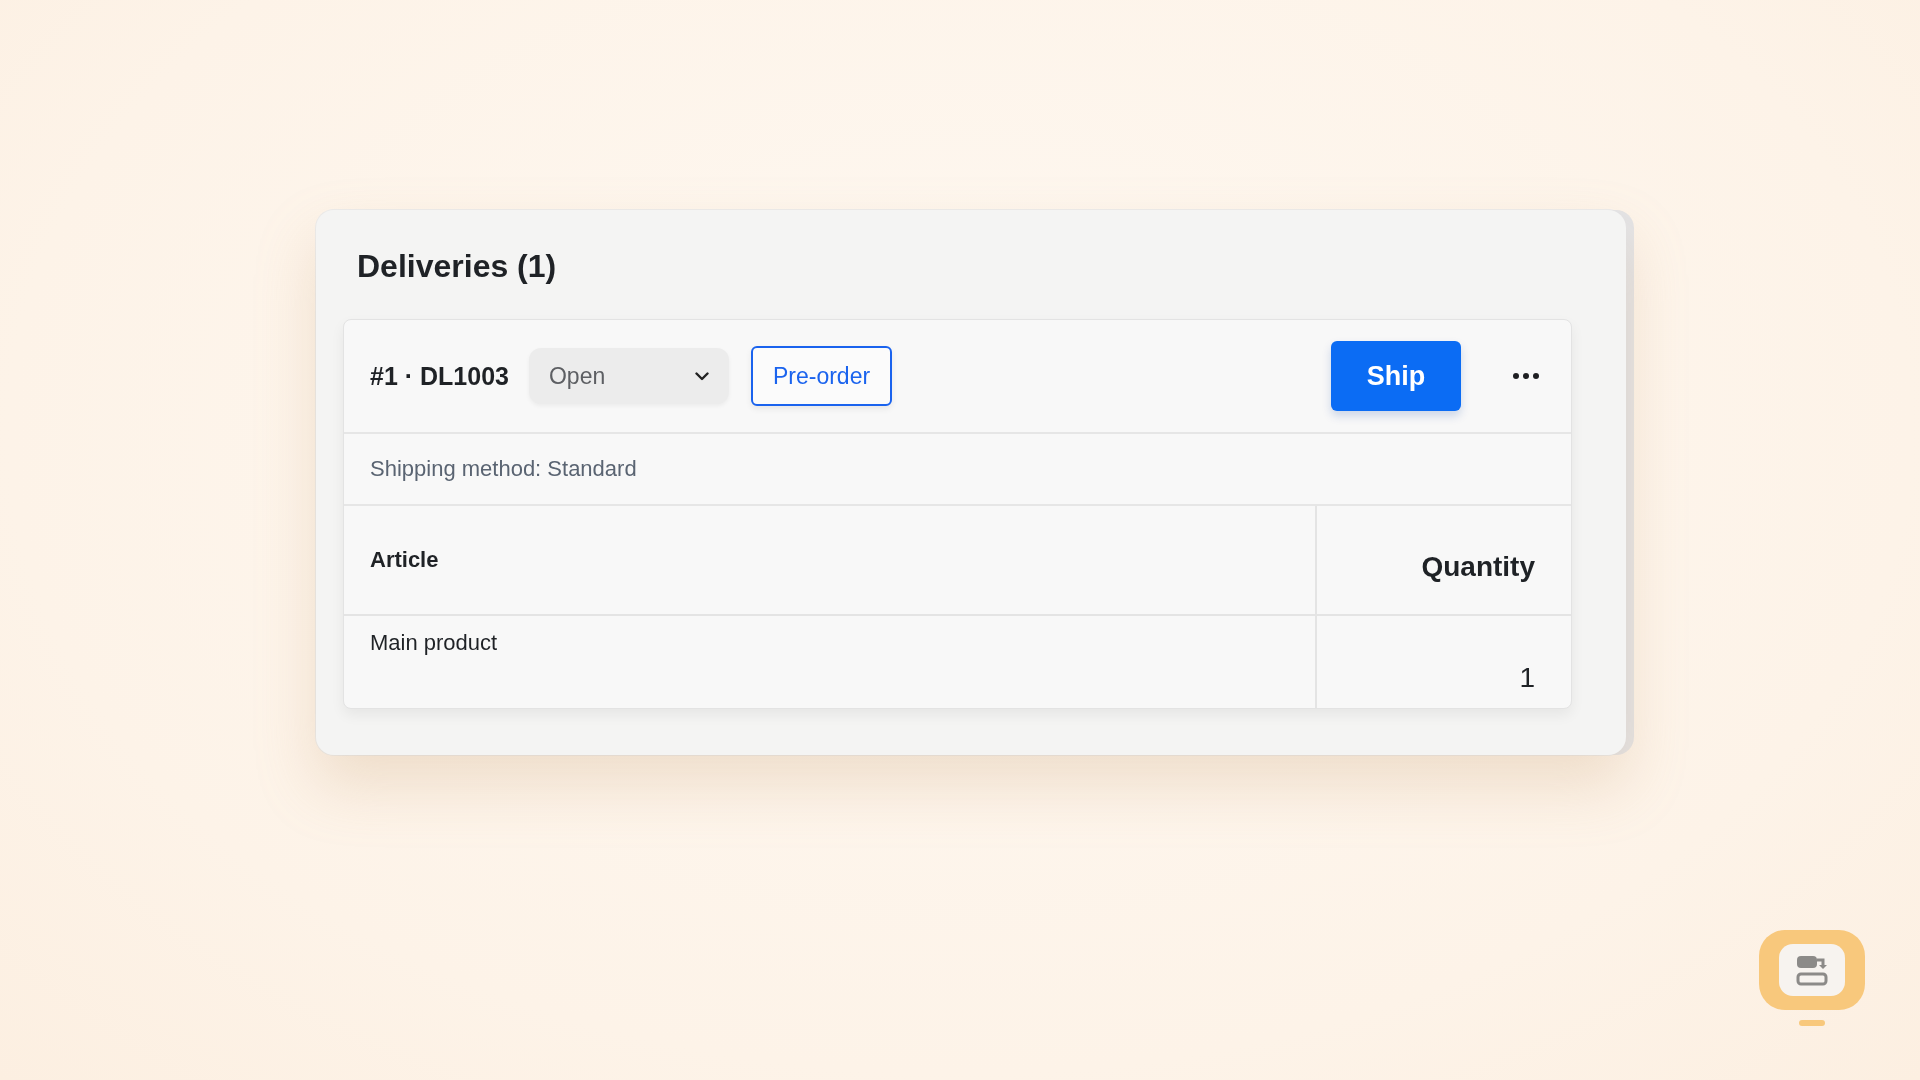 The width and height of the screenshot is (1920, 1080). What do you see at coordinates (457, 266) in the screenshot?
I see `section-title: Deliveries (1)` at bounding box center [457, 266].